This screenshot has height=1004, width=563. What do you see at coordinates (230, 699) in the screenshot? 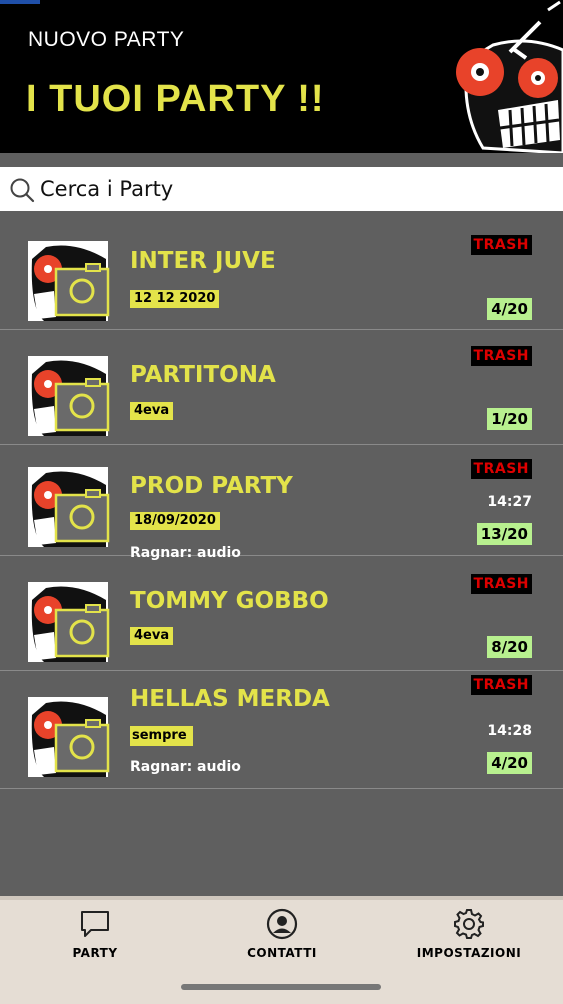
I see `party-title: HELLAS MERDA` at bounding box center [230, 699].